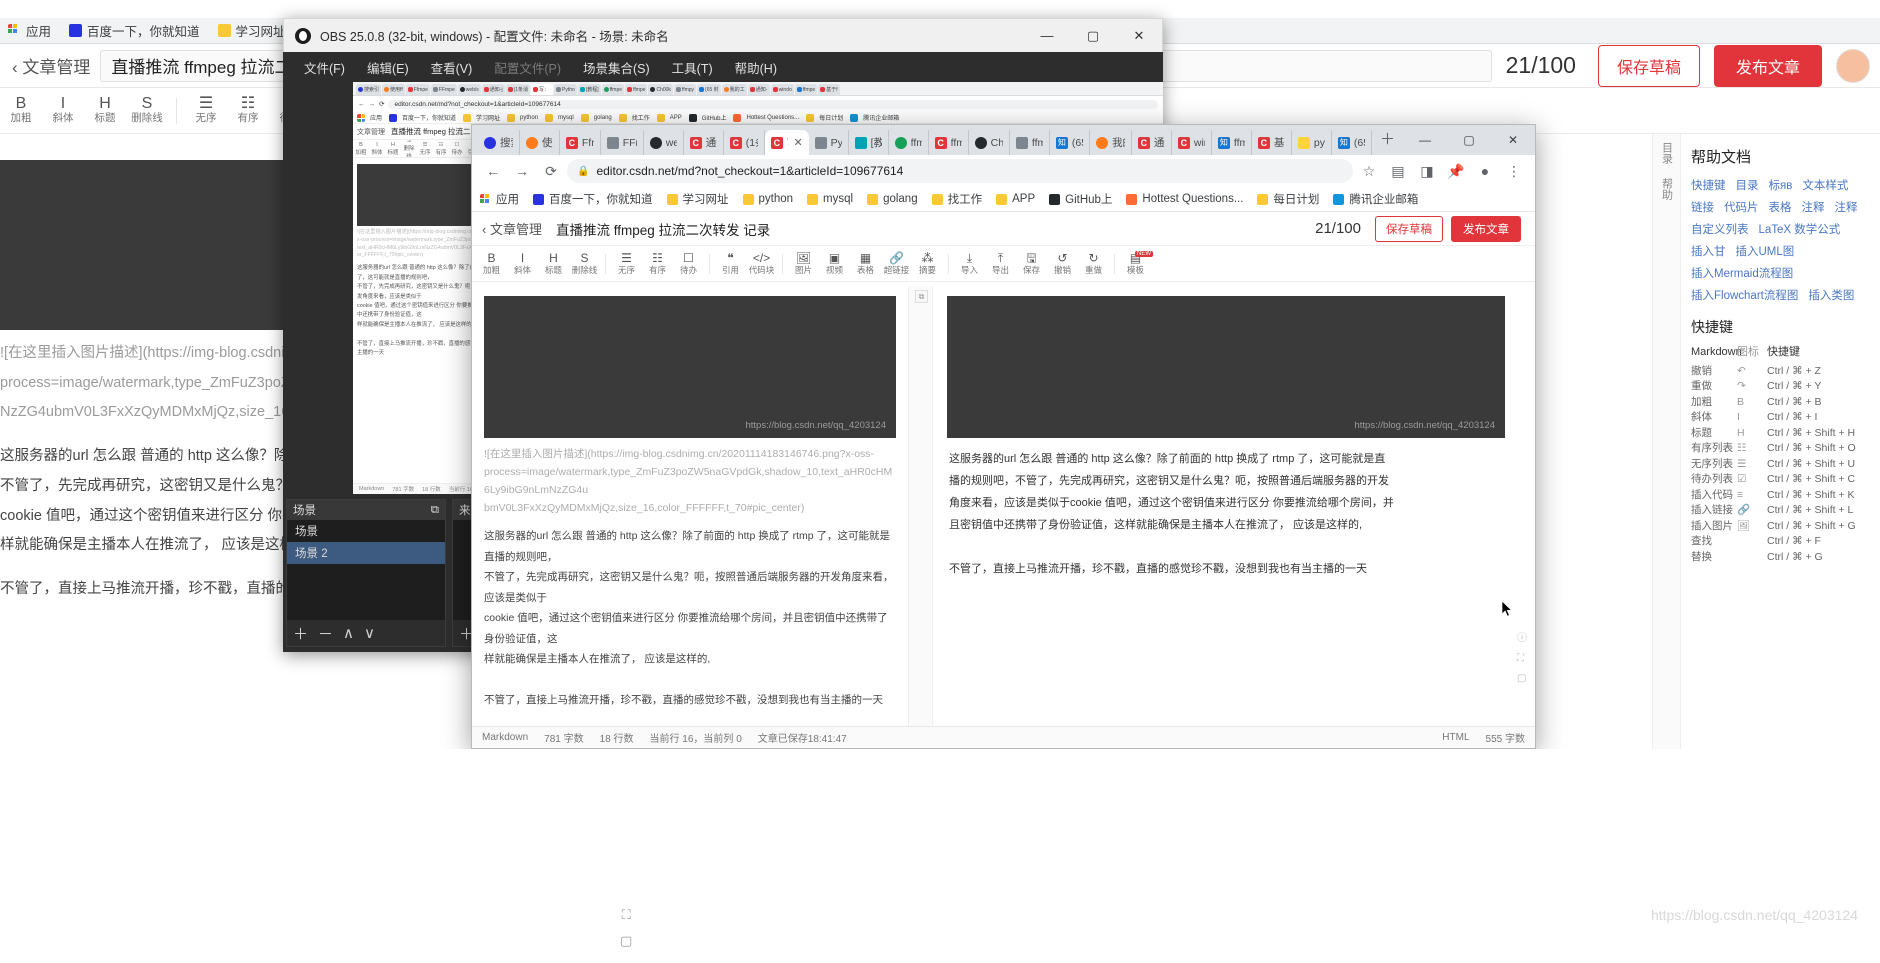 The image size is (1880, 963). Describe the element at coordinates (1831, 295) in the screenshot. I see `help-tag: 插入类图` at that location.